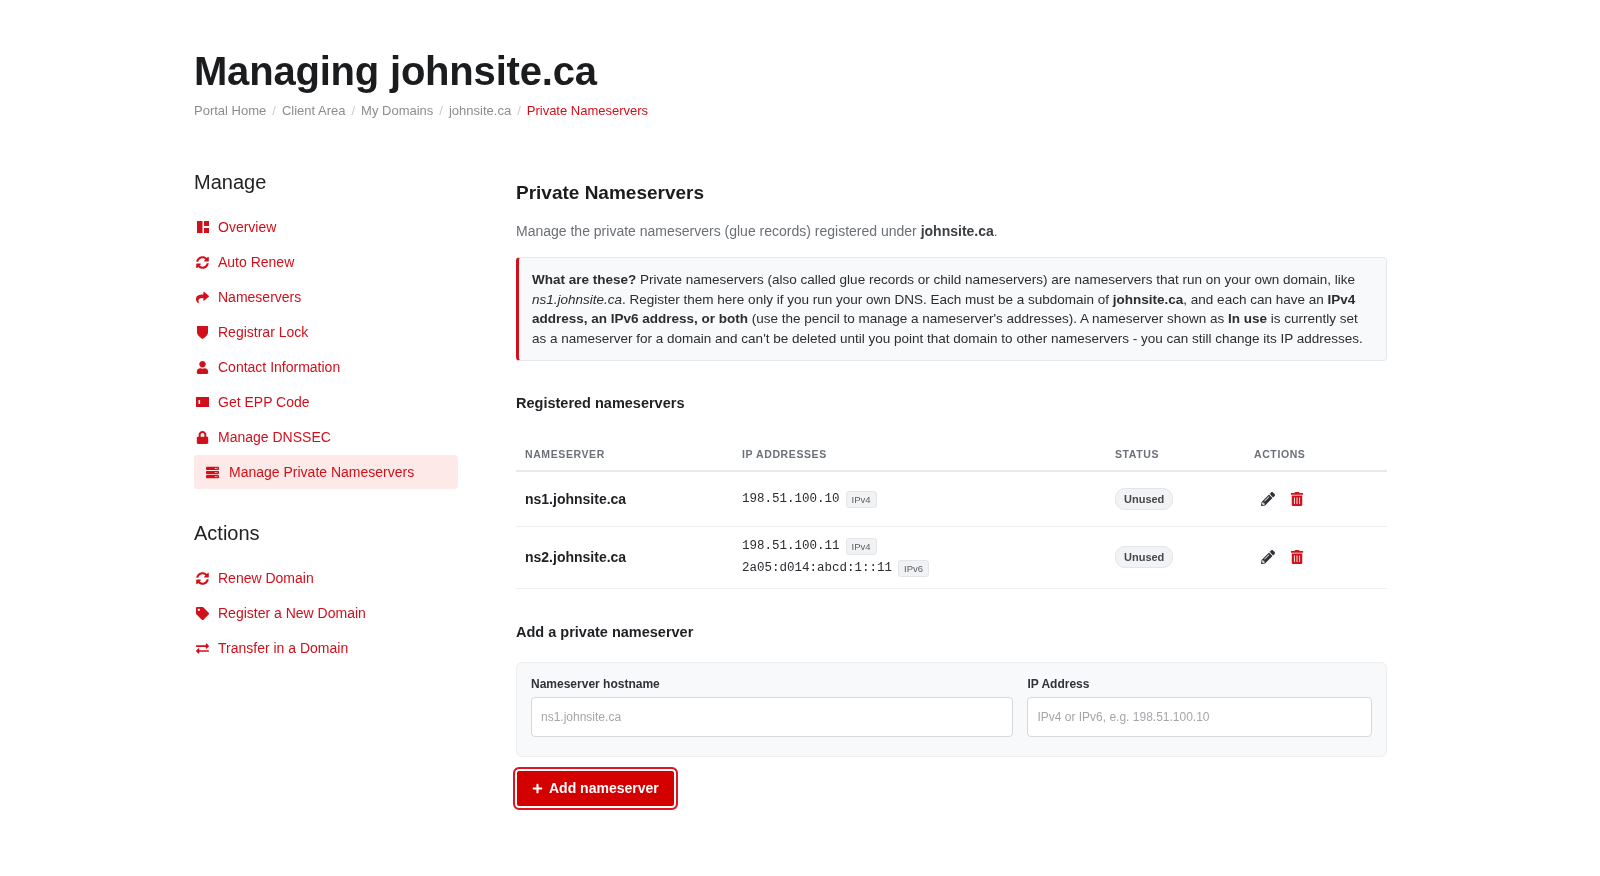  I want to click on ip-address: 2a05:d014:abcd:1::11, so click(817, 568).